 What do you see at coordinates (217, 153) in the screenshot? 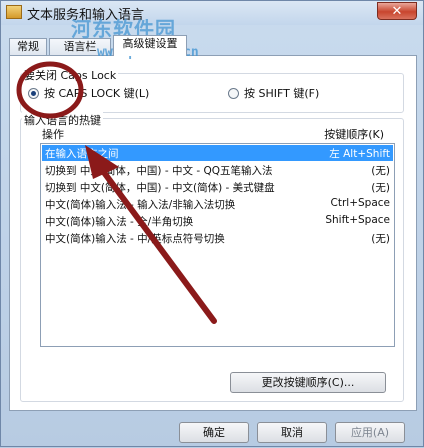
I see `list-item: 在输入语言之间 左 Alt+Shift` at bounding box center [217, 153].